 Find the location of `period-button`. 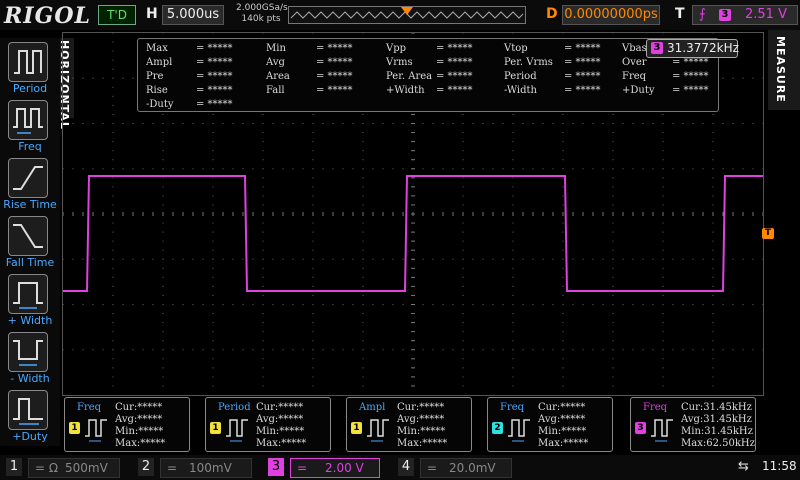

period-button is located at coordinates (28, 62).